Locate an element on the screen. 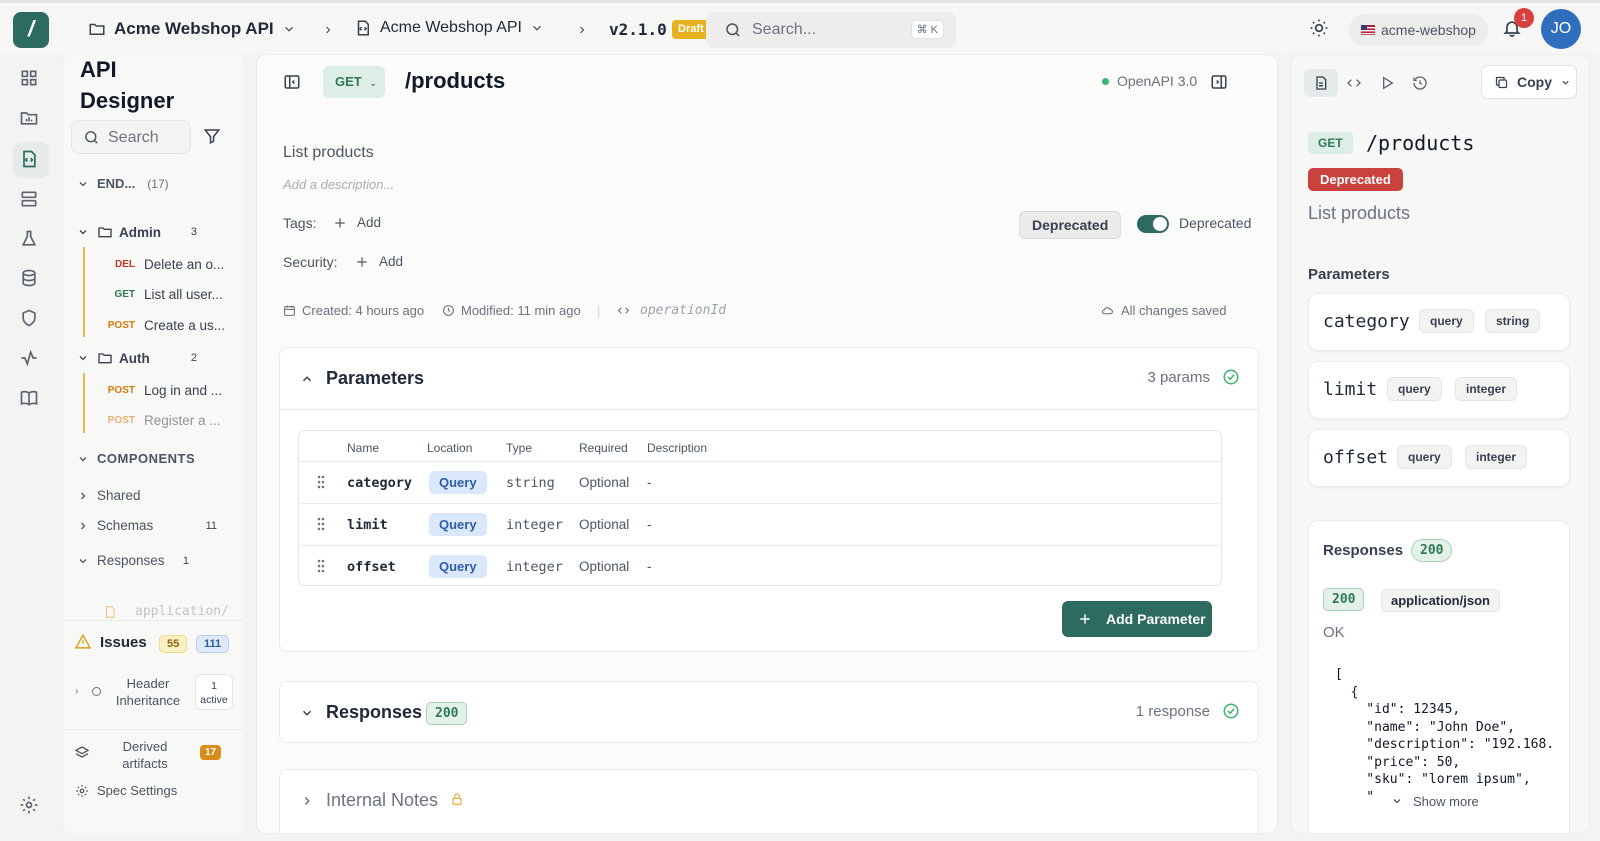 The height and width of the screenshot is (841, 1600). group-admin: Admin 3 is located at coordinates (137, 232).